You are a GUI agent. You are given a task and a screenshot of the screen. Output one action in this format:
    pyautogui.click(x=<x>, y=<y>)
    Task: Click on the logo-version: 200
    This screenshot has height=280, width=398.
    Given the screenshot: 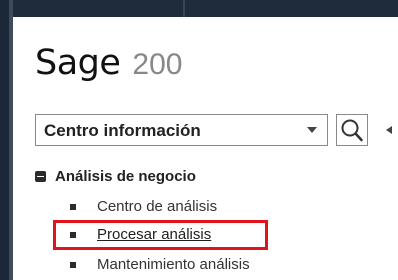 What is the action you would take?
    pyautogui.click(x=157, y=64)
    